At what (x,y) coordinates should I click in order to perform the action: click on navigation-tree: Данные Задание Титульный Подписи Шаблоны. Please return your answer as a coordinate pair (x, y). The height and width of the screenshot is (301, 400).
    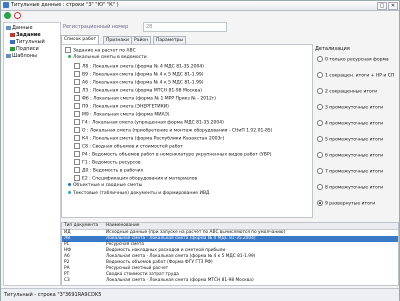
    Looking at the image, I should click on (32, 154).